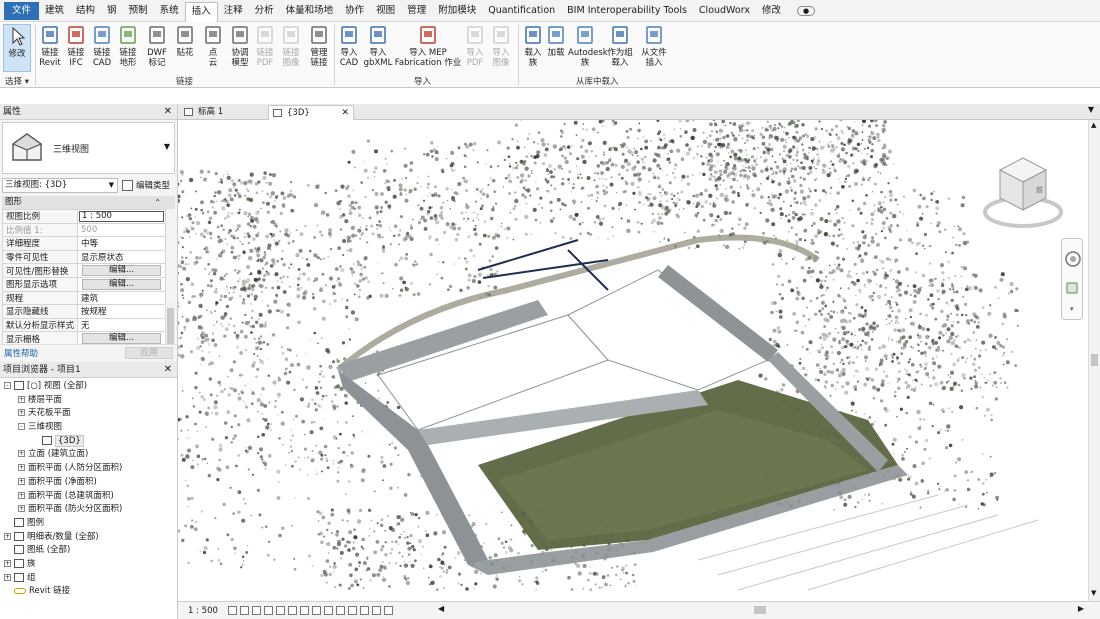 The width and height of the screenshot is (1100, 619). I want to click on menu-tab: 修改, so click(771, 11).